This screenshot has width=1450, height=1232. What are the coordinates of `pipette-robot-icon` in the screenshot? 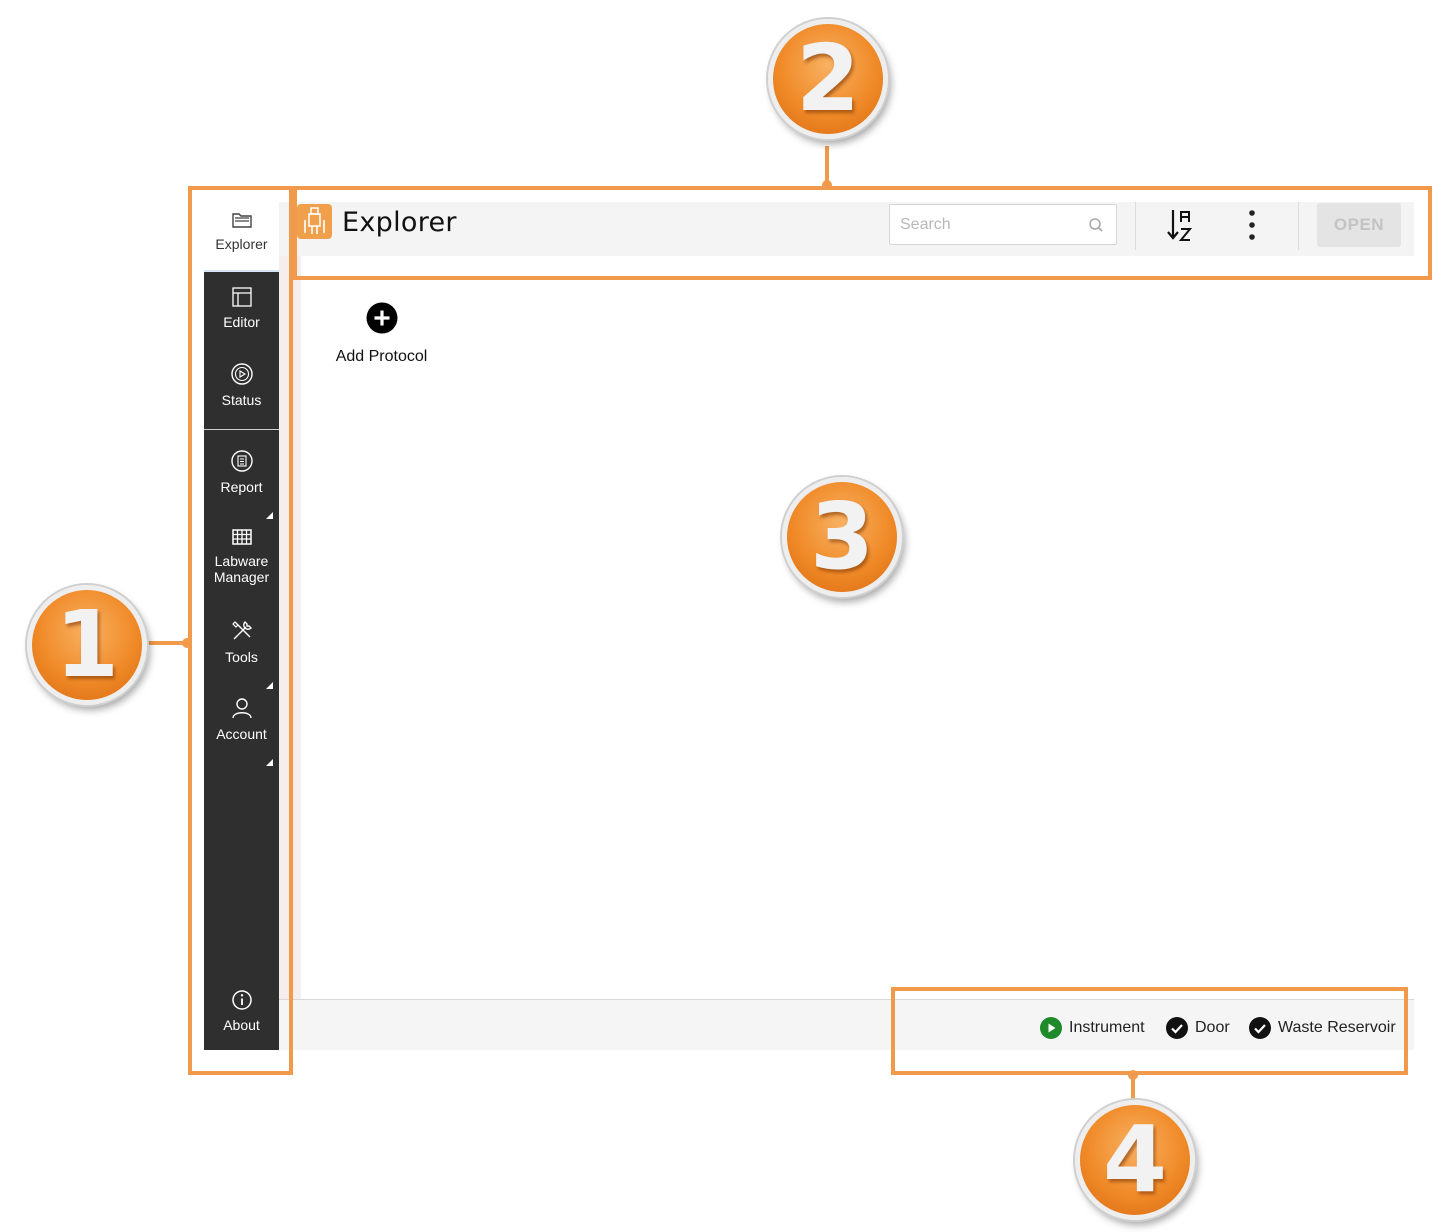 It's located at (314, 220).